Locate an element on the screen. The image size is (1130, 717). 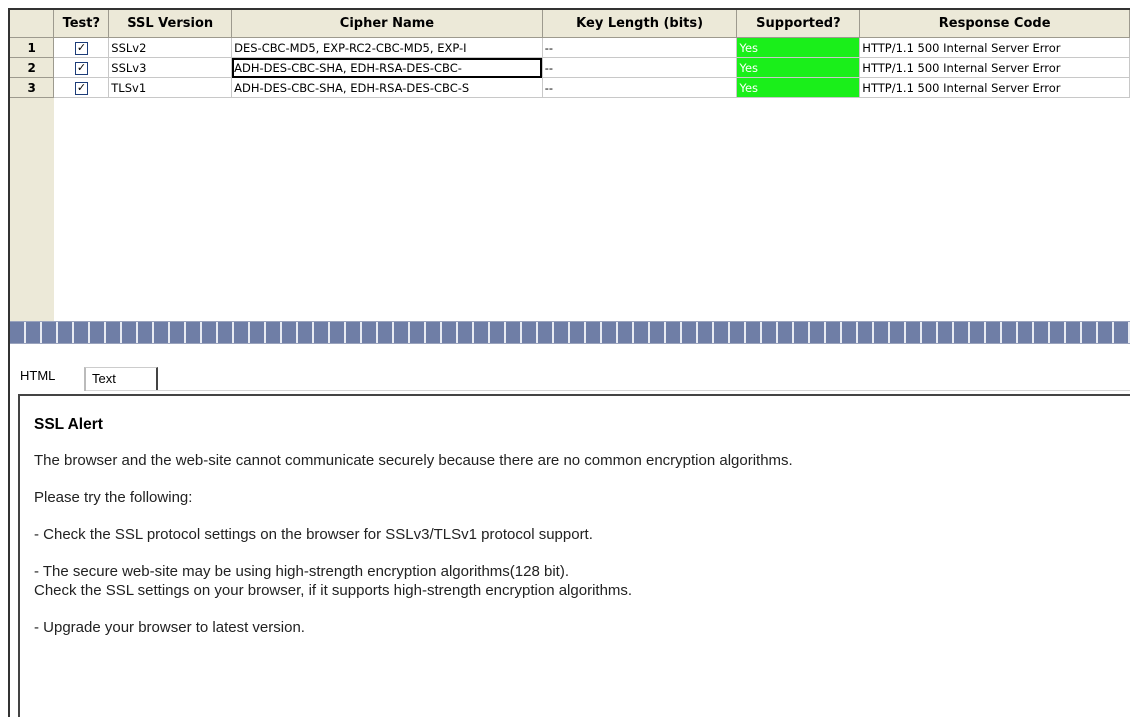
instruction-intro: Please try the following: is located at coordinates (113, 497).